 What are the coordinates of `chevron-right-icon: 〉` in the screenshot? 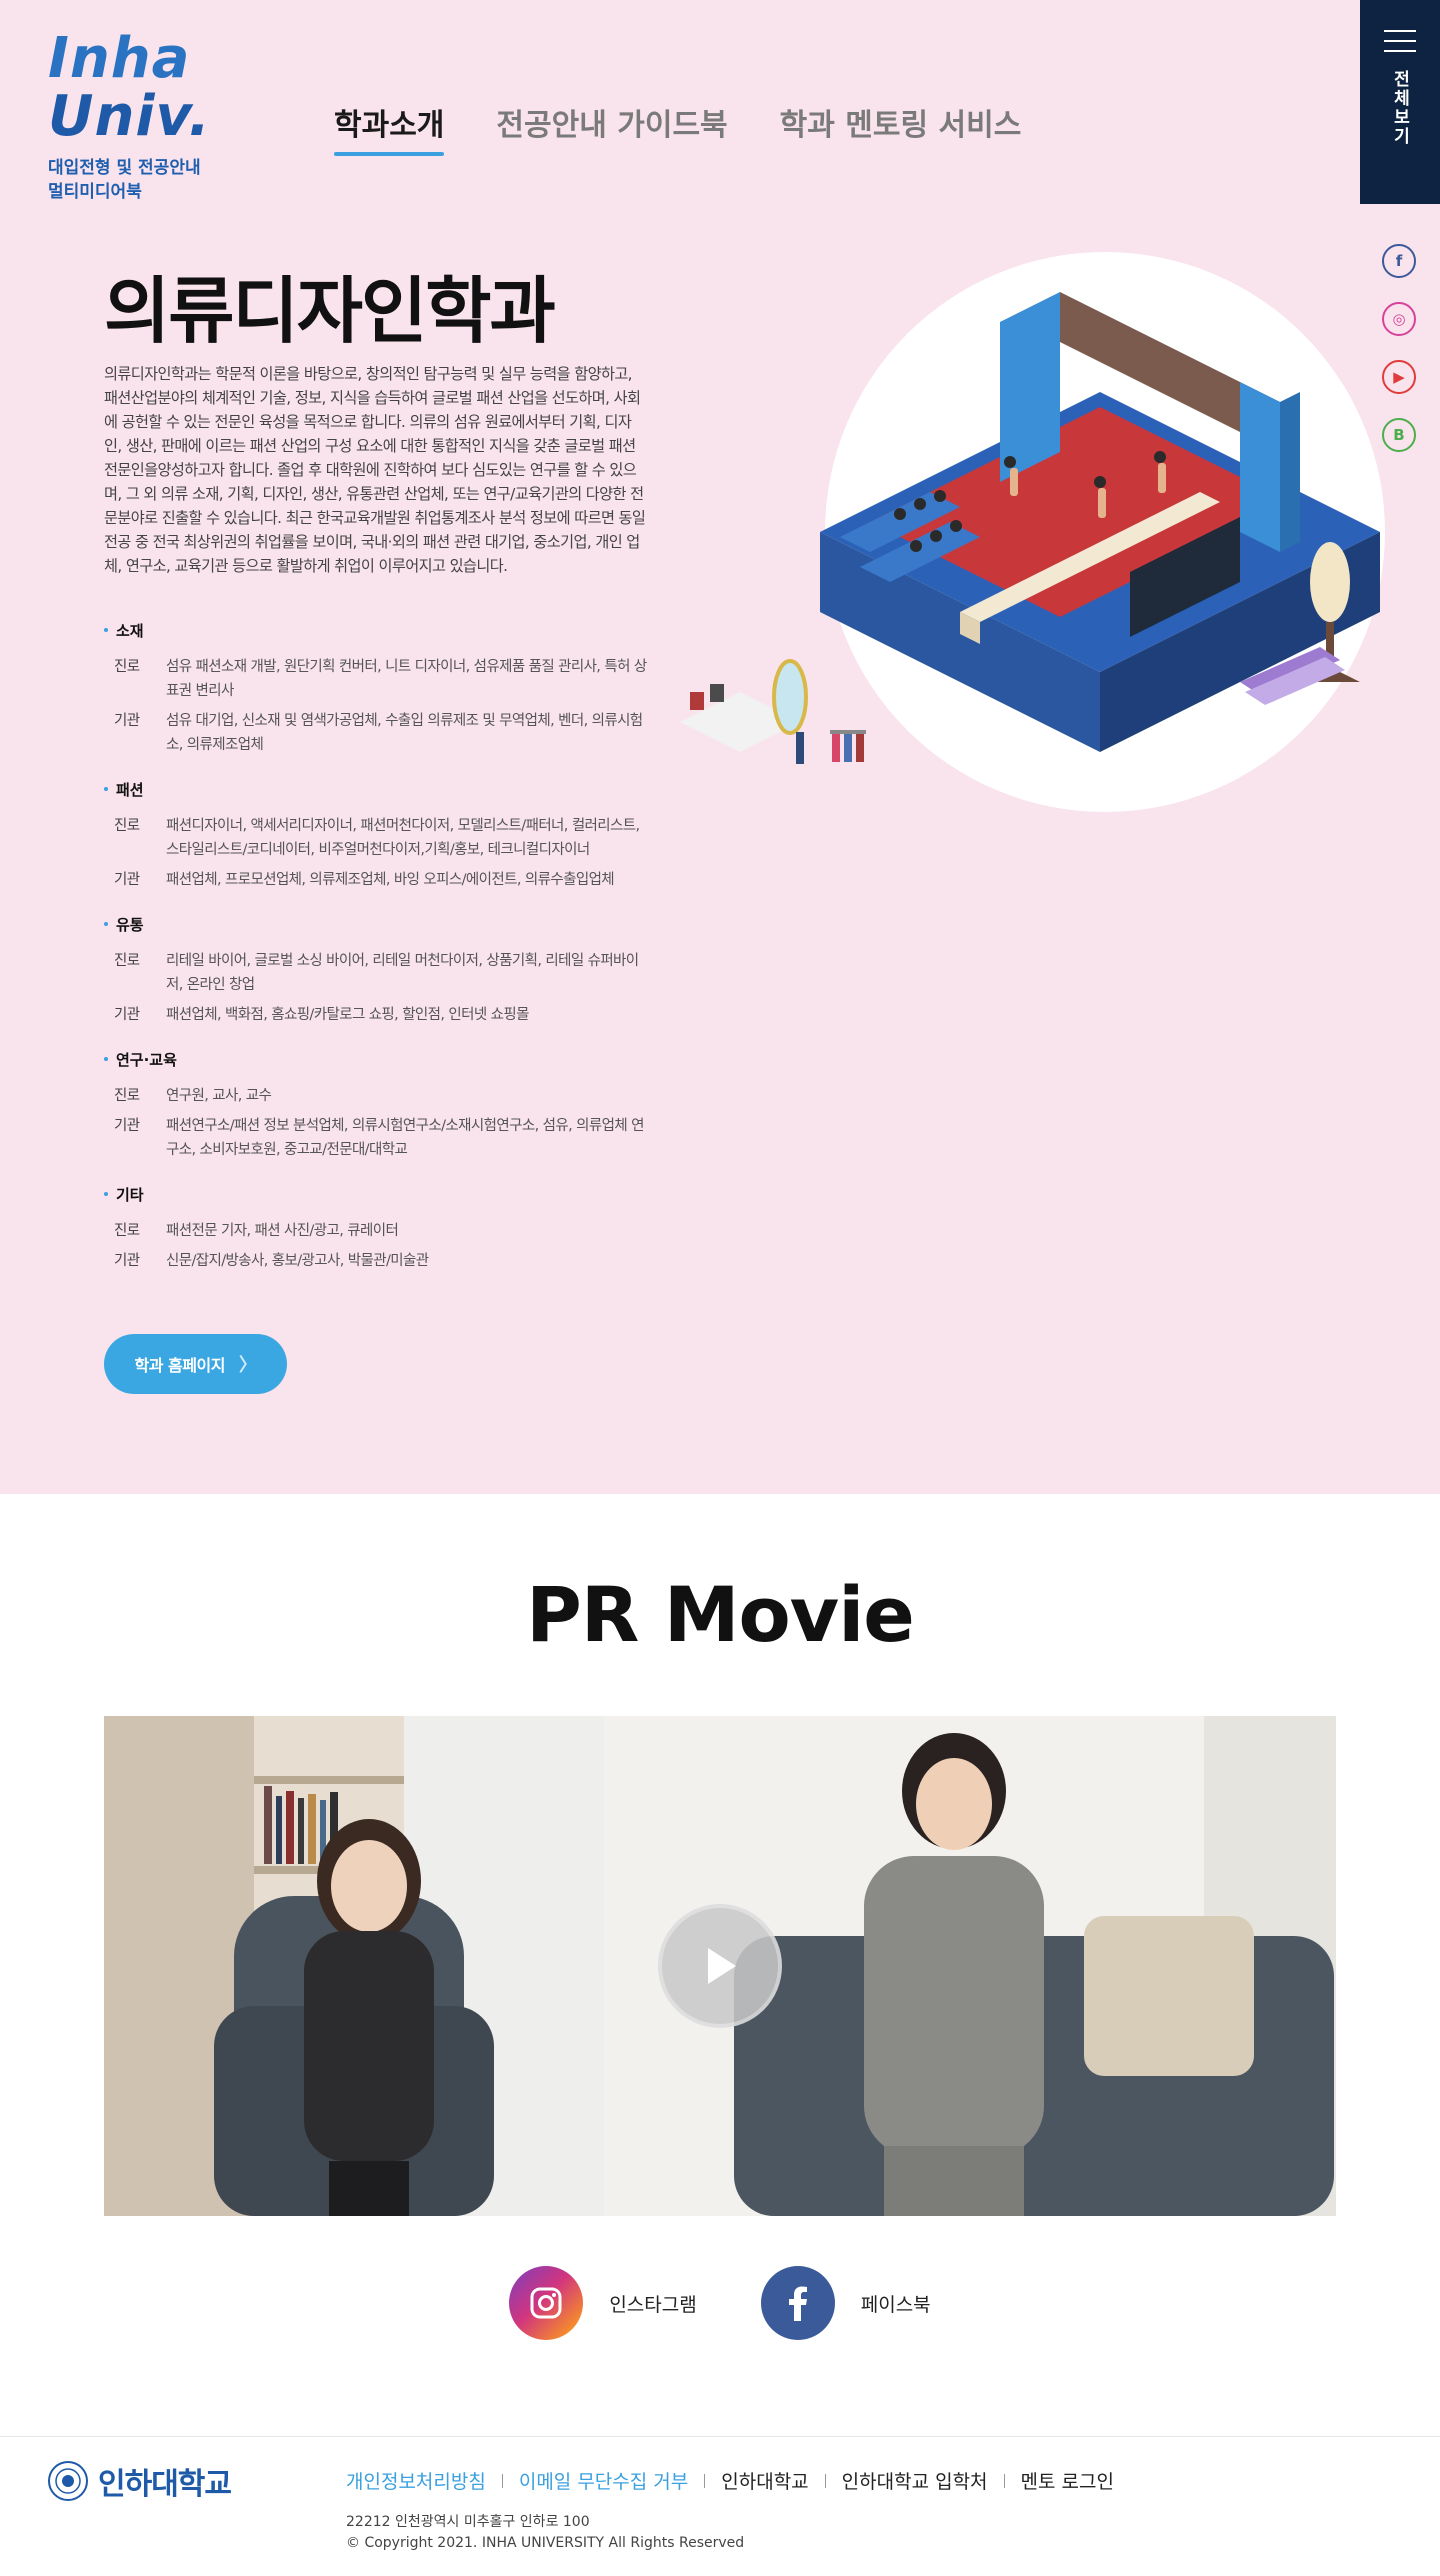 It's located at (247, 1365).